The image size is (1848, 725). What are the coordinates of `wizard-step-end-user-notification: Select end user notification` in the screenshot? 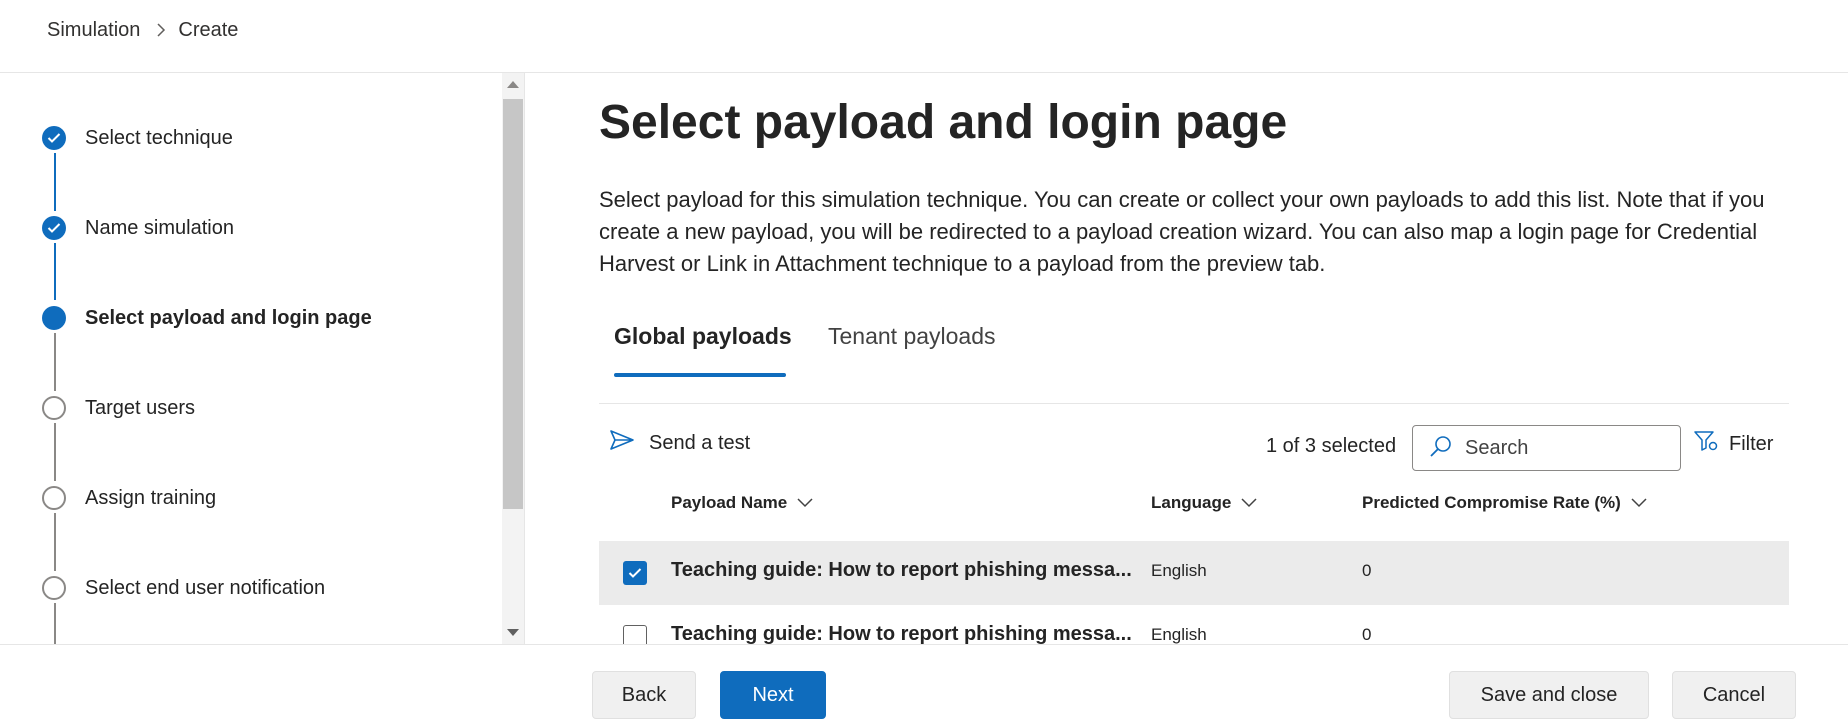 It's located at (183, 588).